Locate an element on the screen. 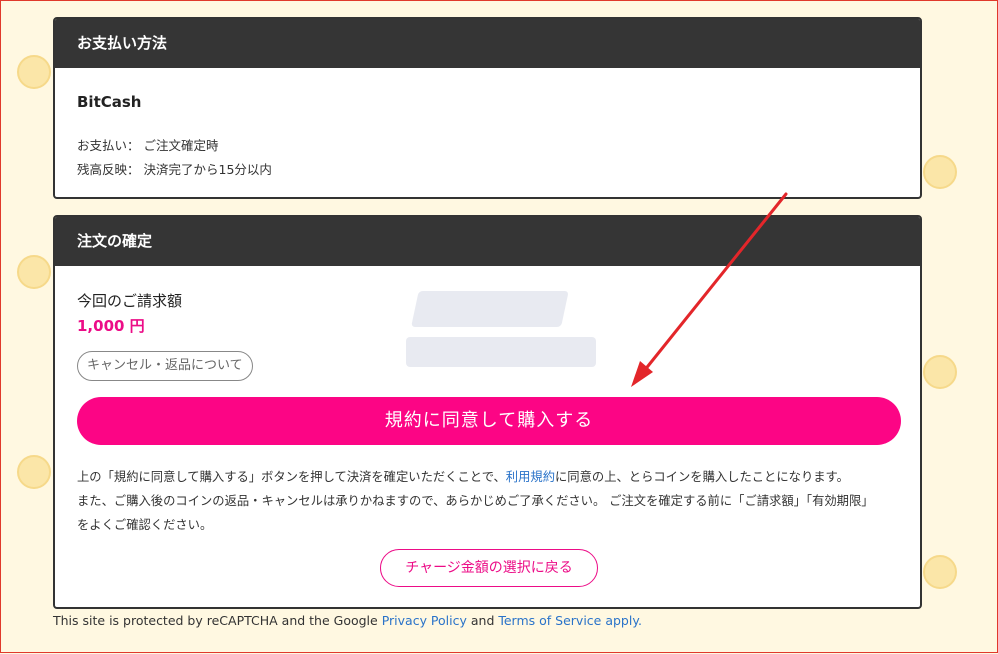 This screenshot has height=654, width=998. notice-text: に同意の上、とらコインを購入したことになります。 is located at coordinates (702, 477).